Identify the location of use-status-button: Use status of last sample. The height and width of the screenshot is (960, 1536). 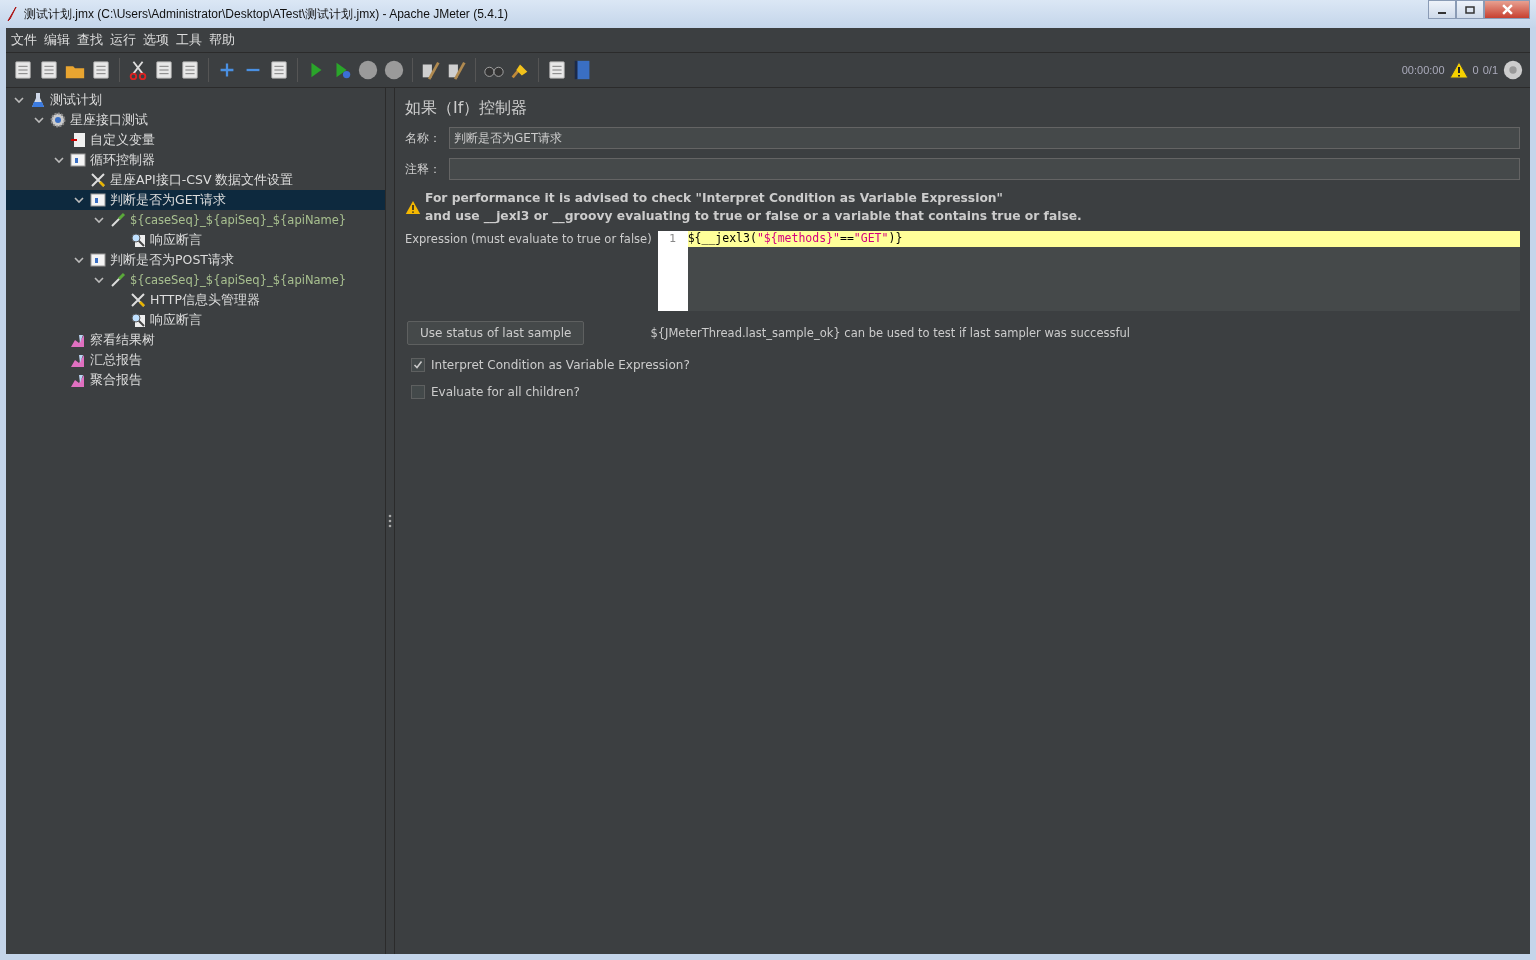
(496, 333).